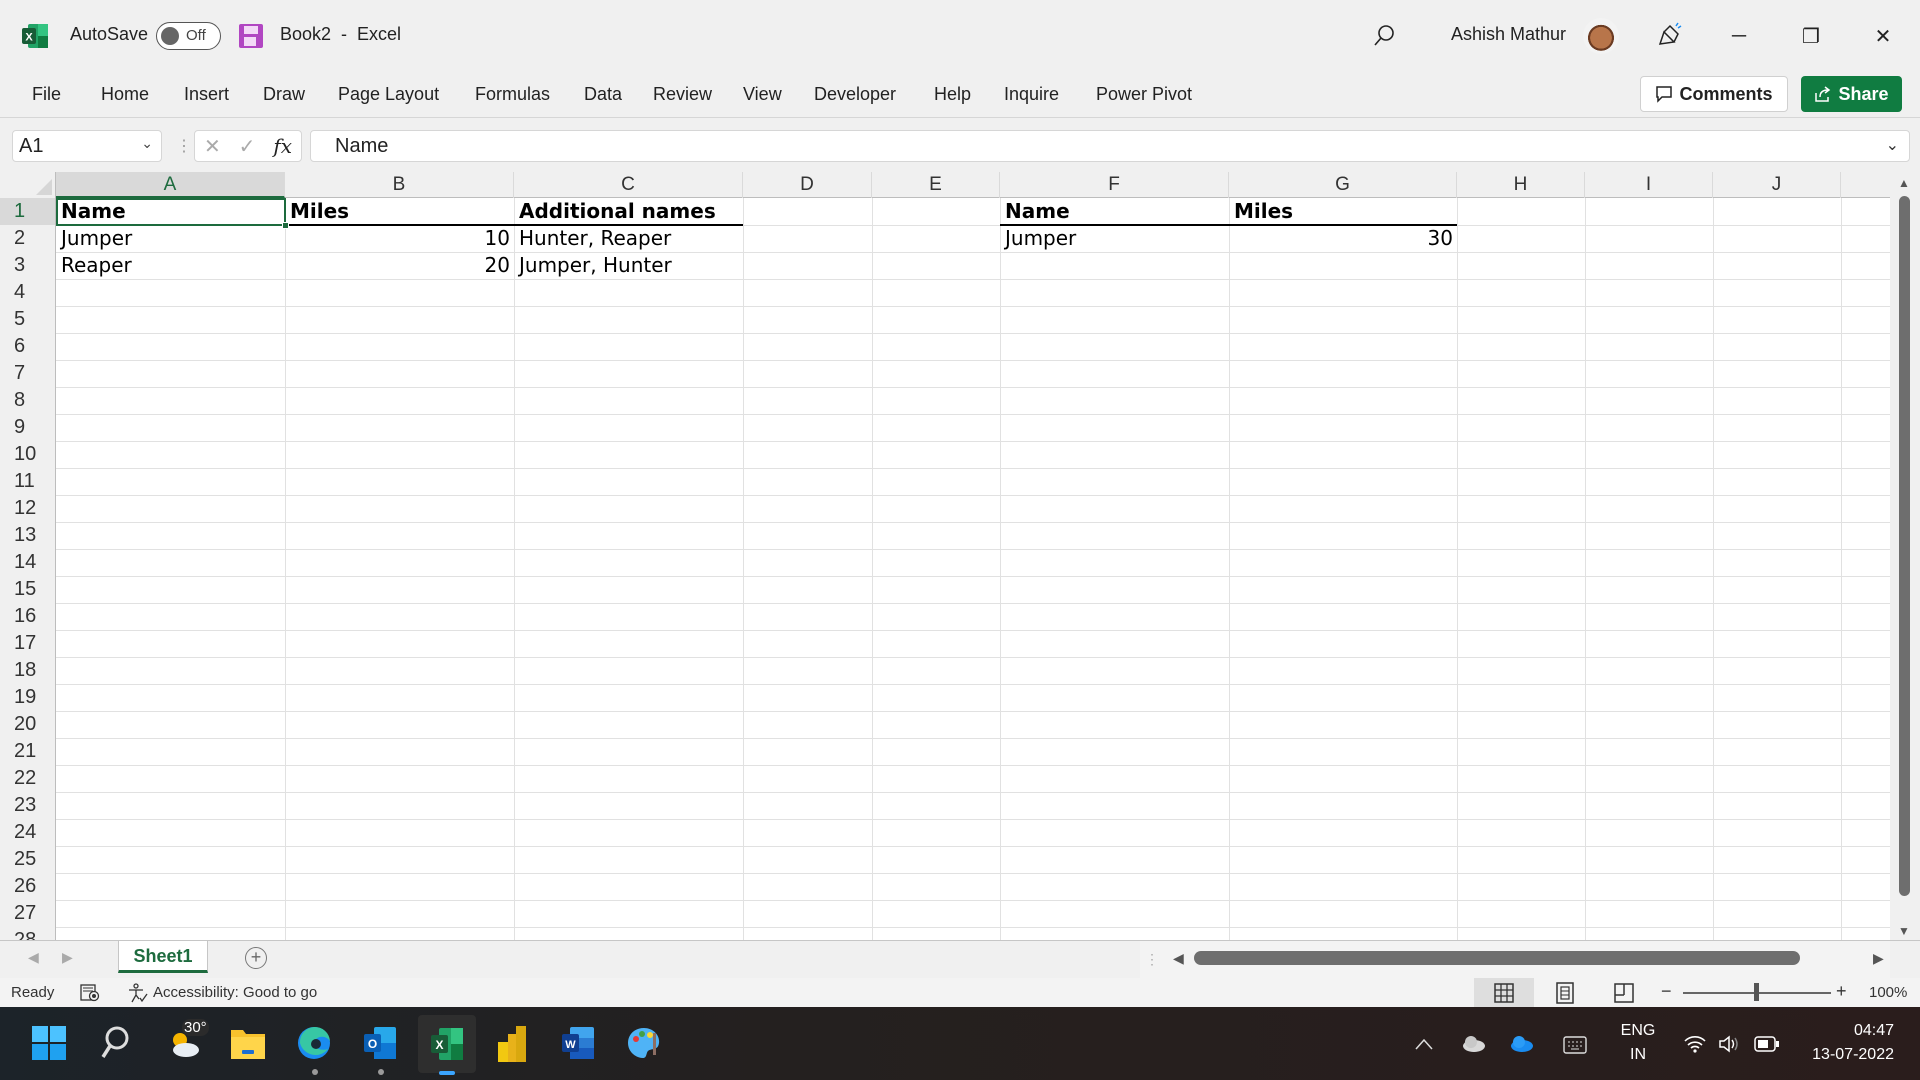 Image resolution: width=1920 pixels, height=1080 pixels. Describe the element at coordinates (400, 238) in the screenshot. I see `cell-B2: 10` at that location.